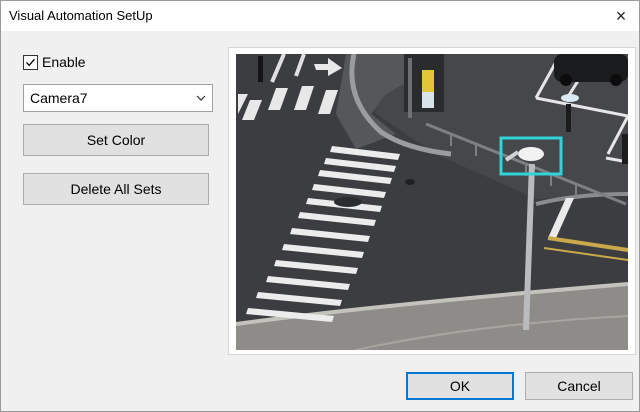 The width and height of the screenshot is (640, 412). Describe the element at coordinates (30, 62) in the screenshot. I see `checkbox-icon` at that location.